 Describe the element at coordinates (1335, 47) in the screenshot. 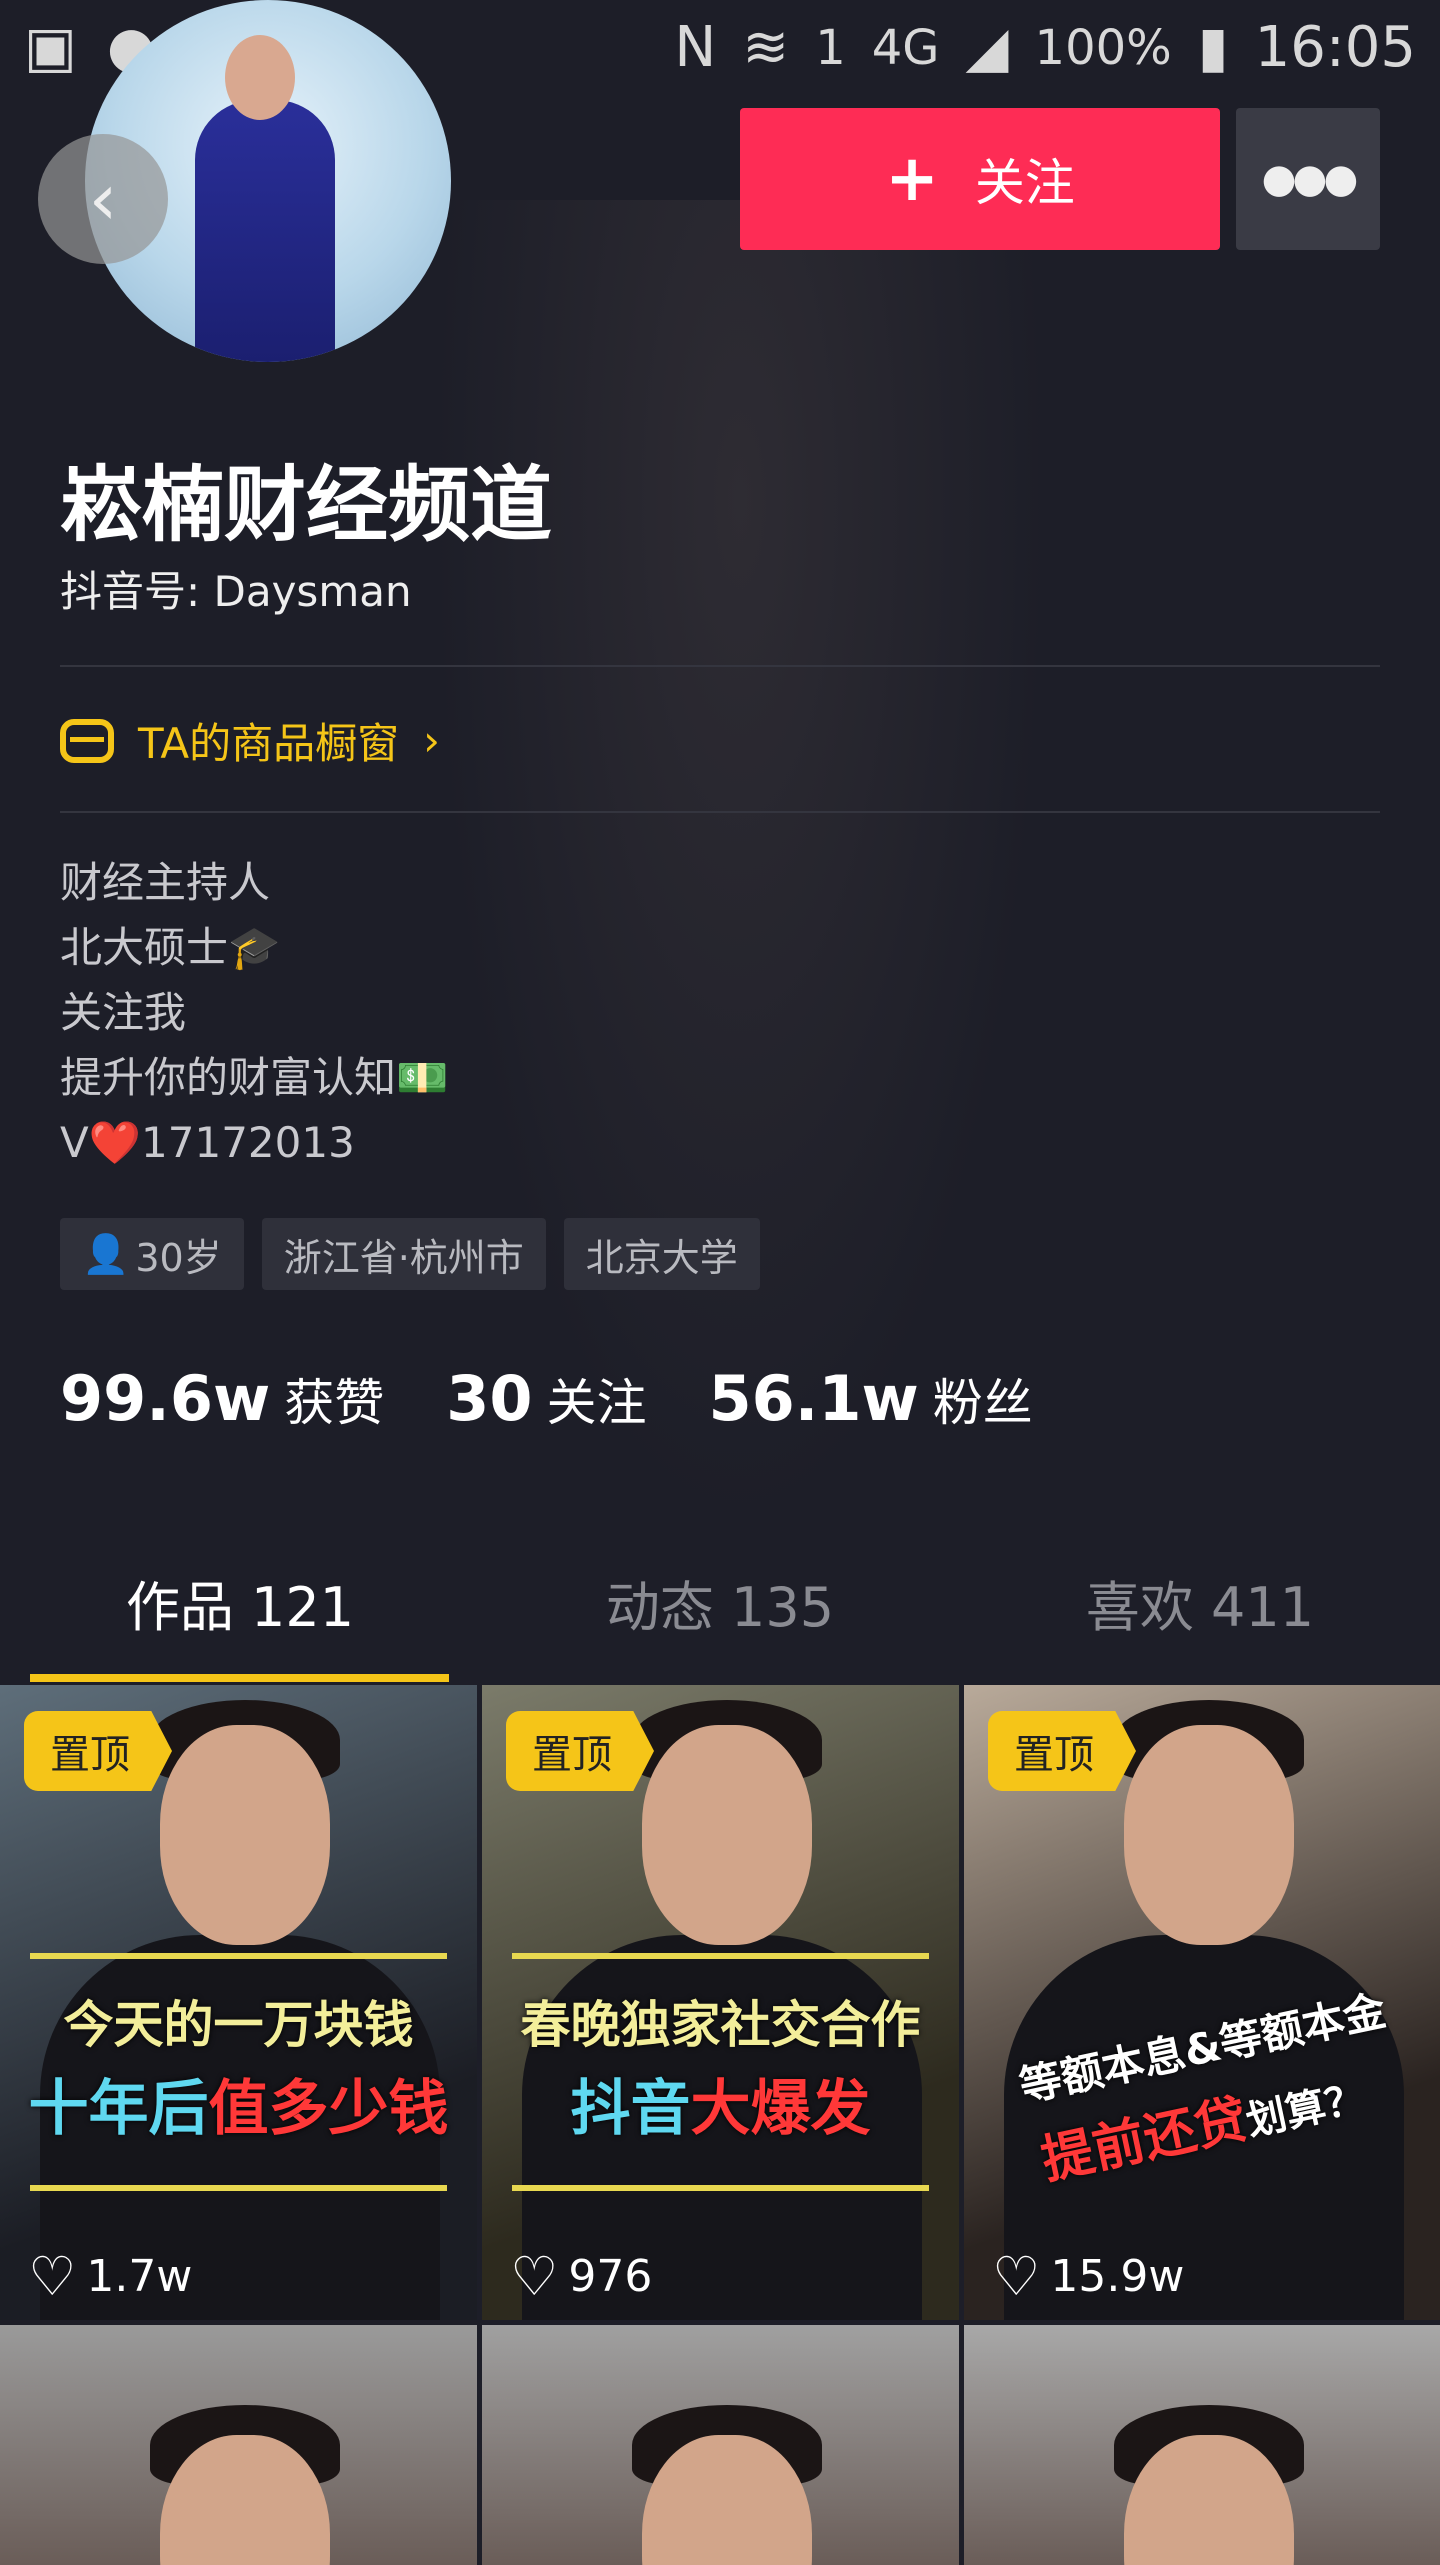

I see `clock: 16:05` at that location.